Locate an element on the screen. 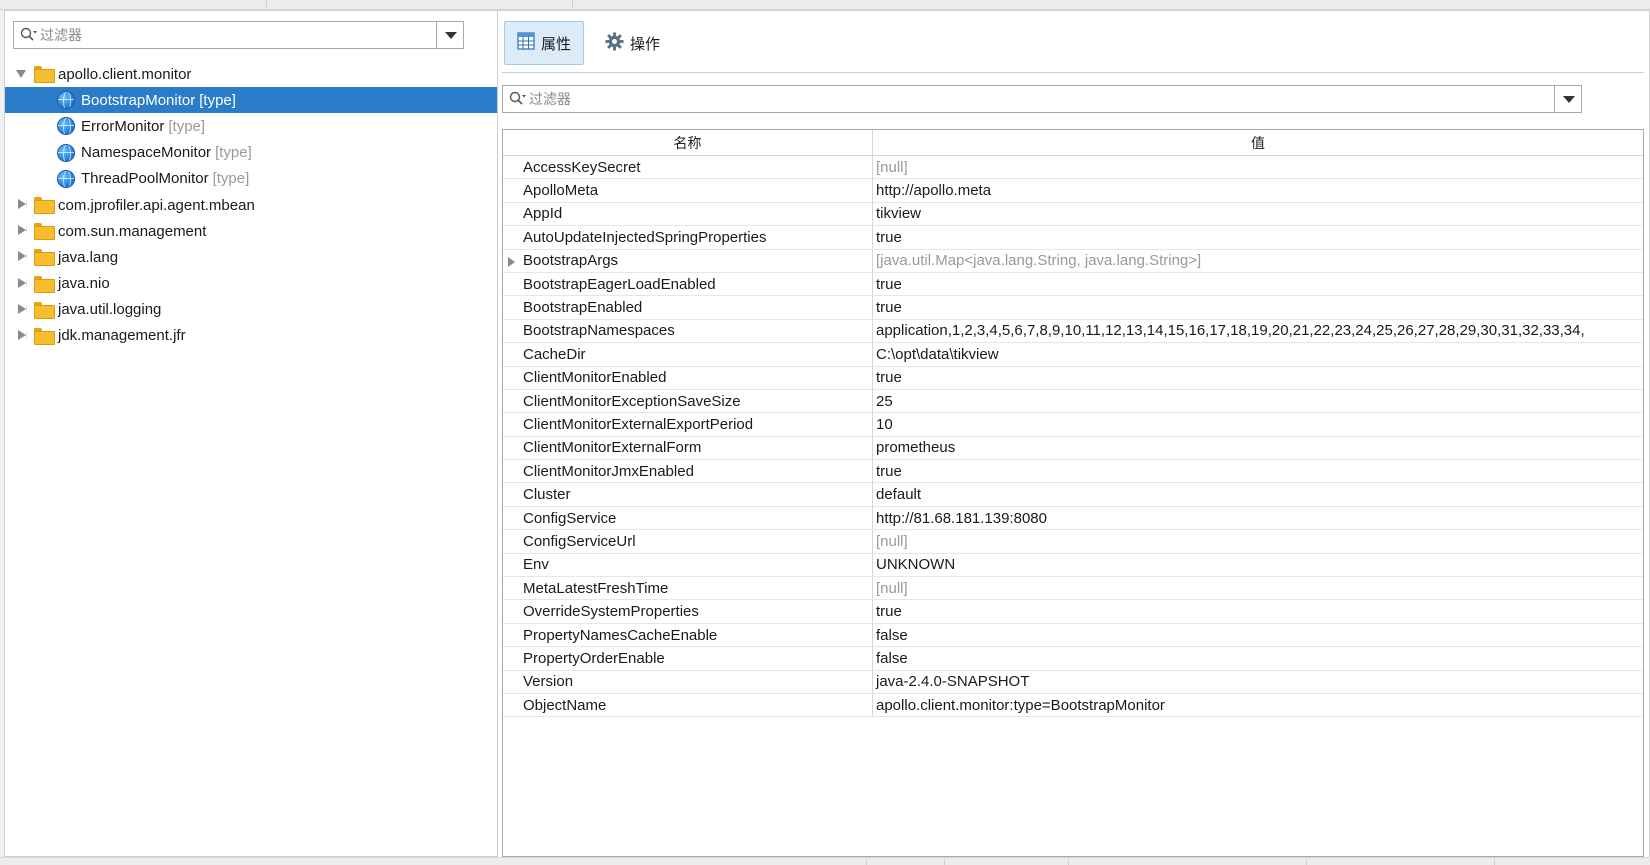  table-row: ApolloMeta http://apollo.meta is located at coordinates (1073, 191).